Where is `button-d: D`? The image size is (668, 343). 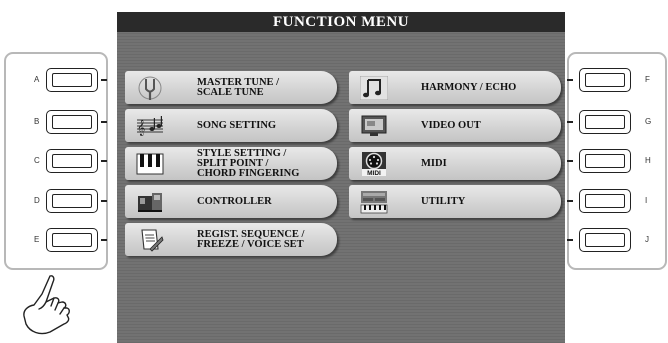
button-d: D is located at coordinates (56, 202).